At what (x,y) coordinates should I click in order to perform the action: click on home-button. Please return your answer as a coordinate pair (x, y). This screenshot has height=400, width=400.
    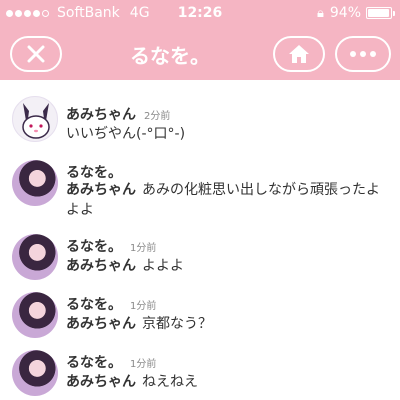
    Looking at the image, I should click on (299, 54).